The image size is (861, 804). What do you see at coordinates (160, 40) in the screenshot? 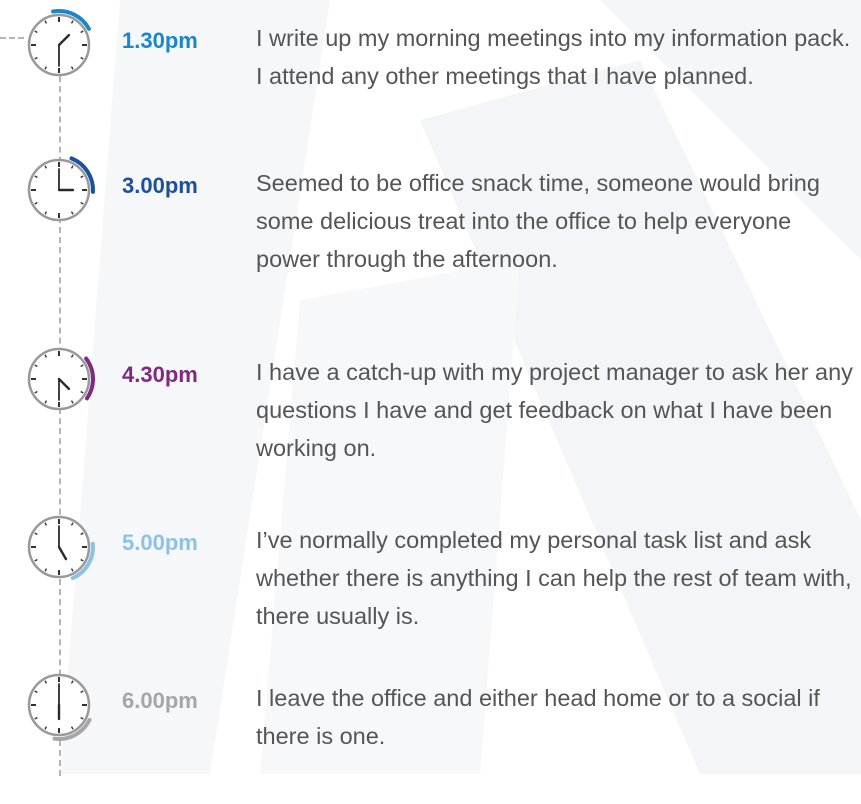
I see `entry-time: 1.30pm` at bounding box center [160, 40].